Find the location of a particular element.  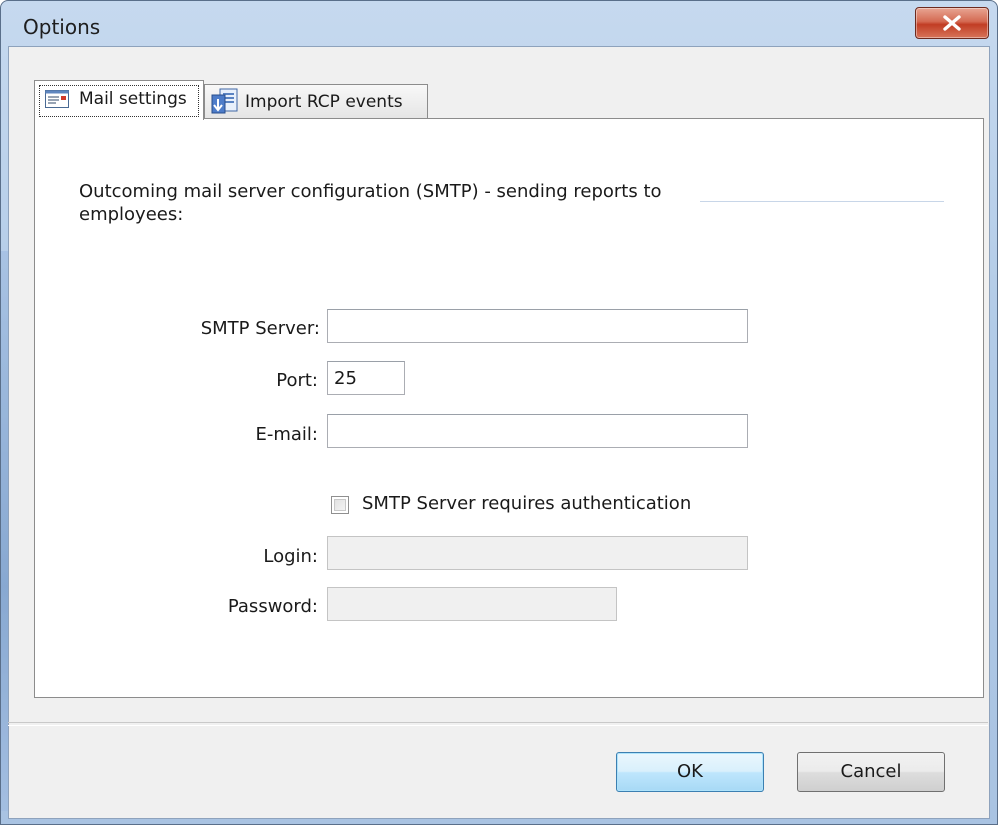

smtp-auth-checkbox is located at coordinates (340, 505).